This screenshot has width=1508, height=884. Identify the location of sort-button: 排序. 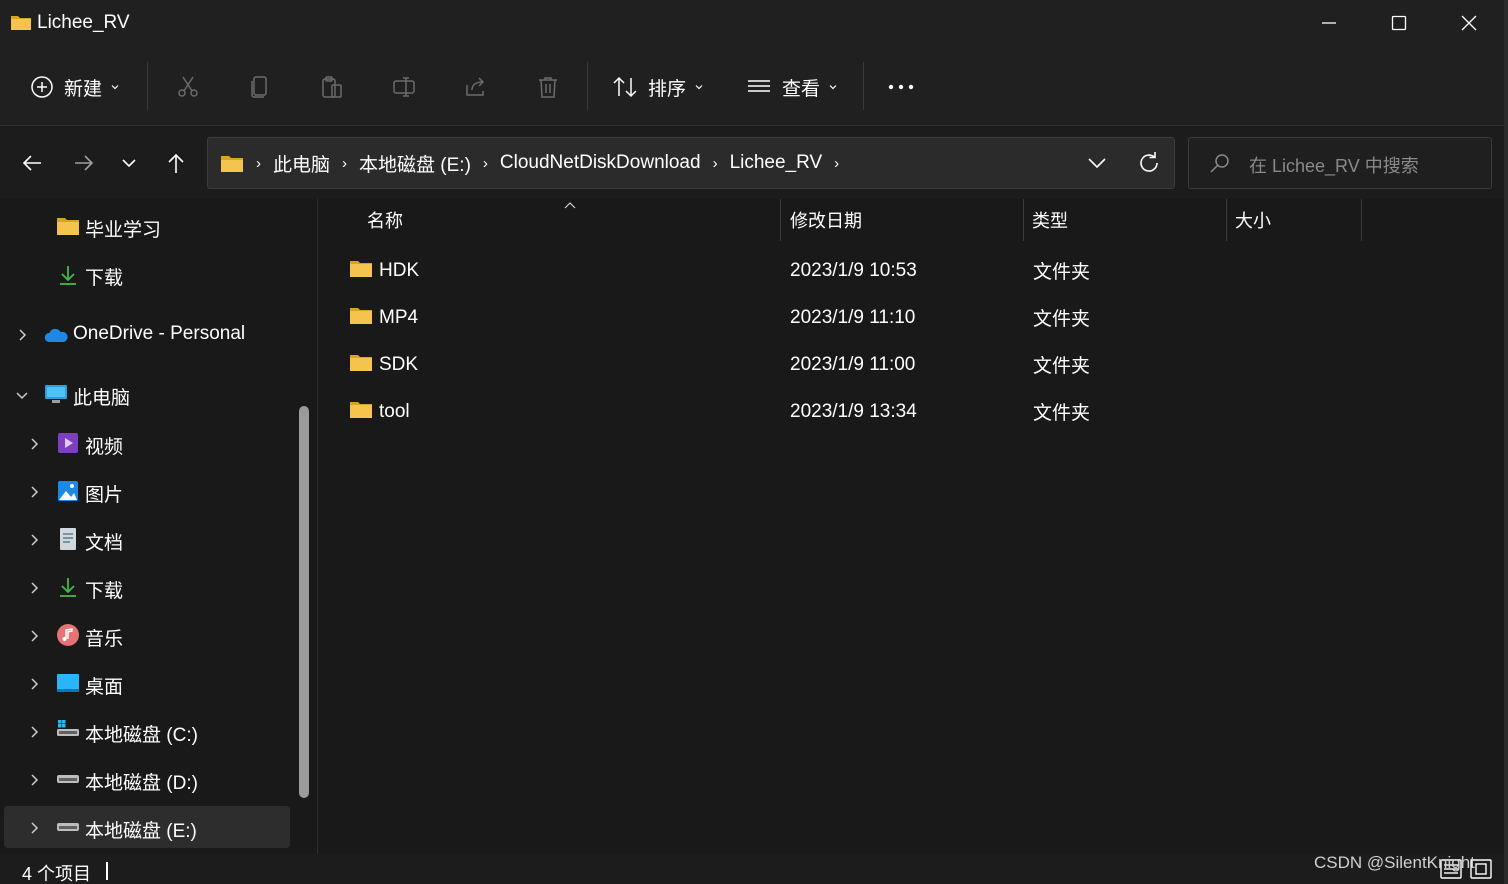
(658, 87).